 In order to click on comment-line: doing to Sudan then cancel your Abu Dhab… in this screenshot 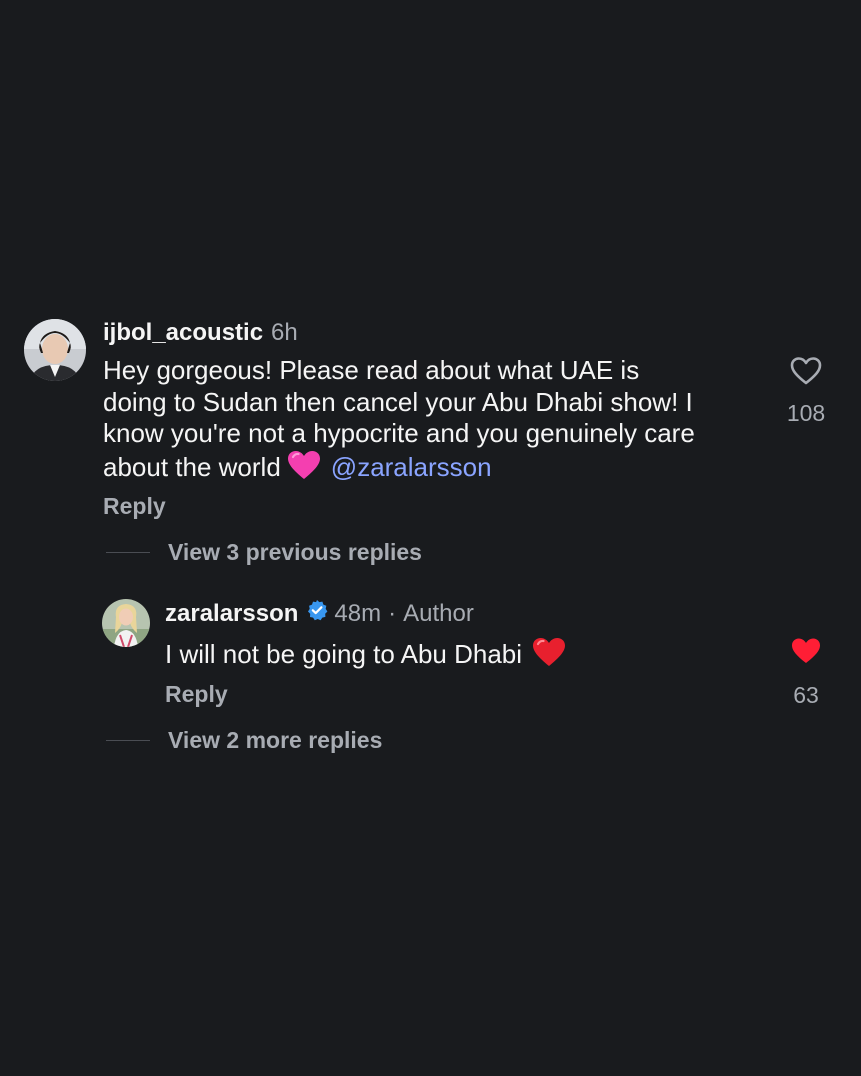, I will do `click(398, 401)`.